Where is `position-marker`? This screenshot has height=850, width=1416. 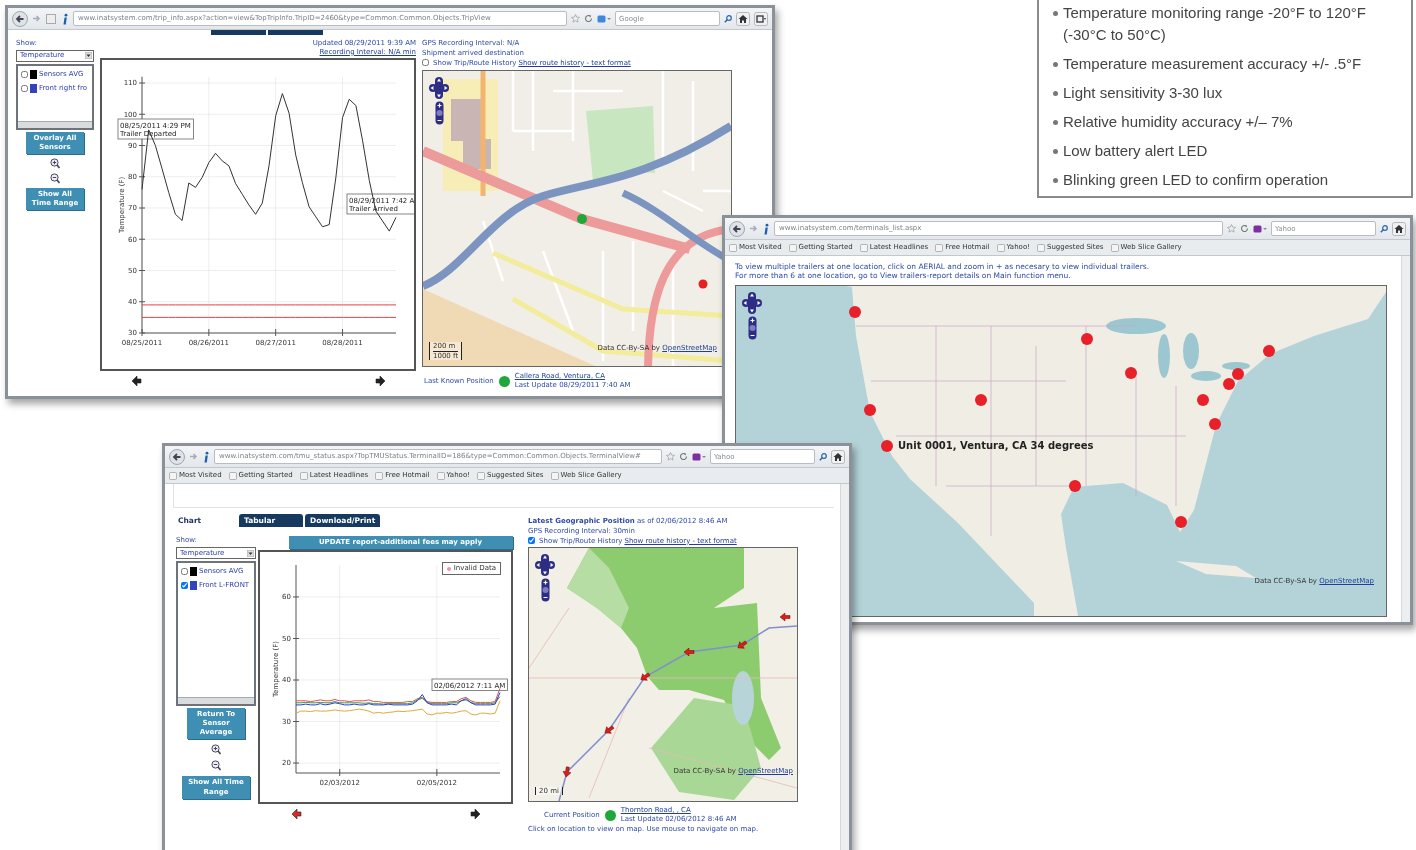
position-marker is located at coordinates (582, 219).